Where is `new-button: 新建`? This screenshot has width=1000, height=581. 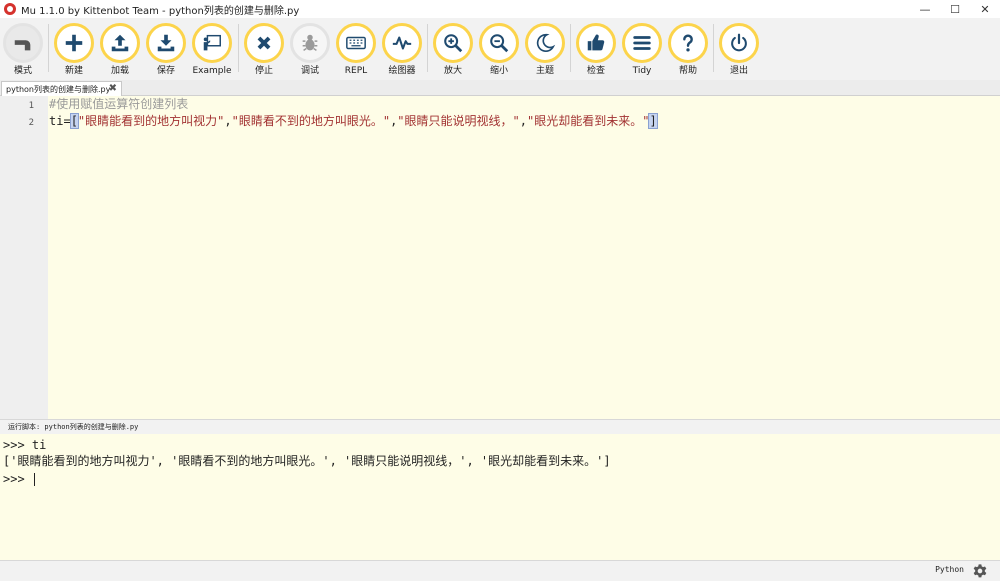 new-button: 新建 is located at coordinates (74, 52).